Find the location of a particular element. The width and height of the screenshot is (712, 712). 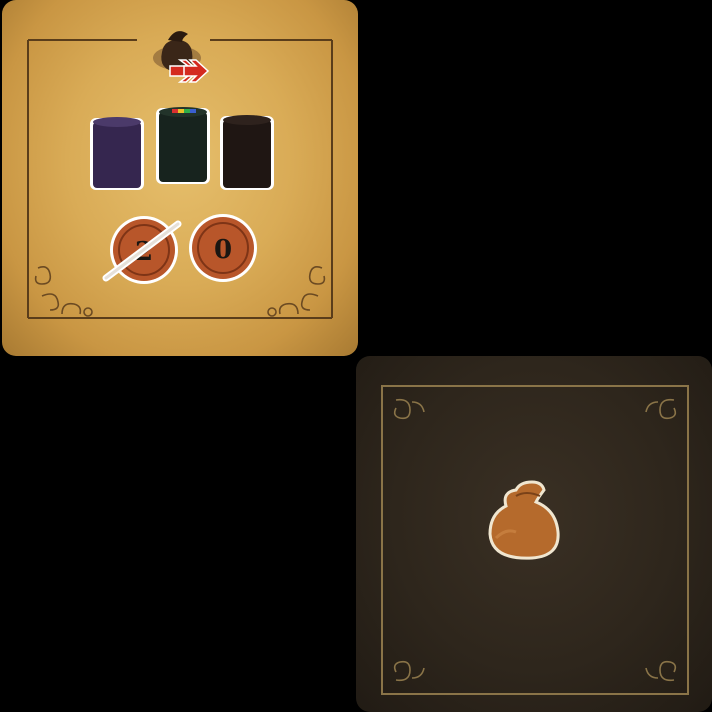

coin-struck-out: 2 is located at coordinates (142, 250).